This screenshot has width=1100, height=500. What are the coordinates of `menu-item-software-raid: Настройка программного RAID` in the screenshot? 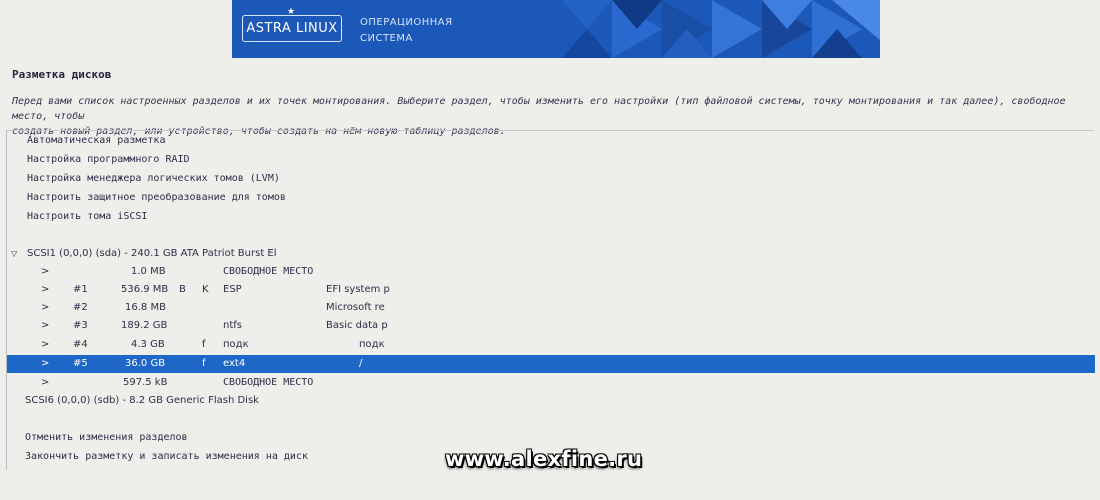 It's located at (551, 160).